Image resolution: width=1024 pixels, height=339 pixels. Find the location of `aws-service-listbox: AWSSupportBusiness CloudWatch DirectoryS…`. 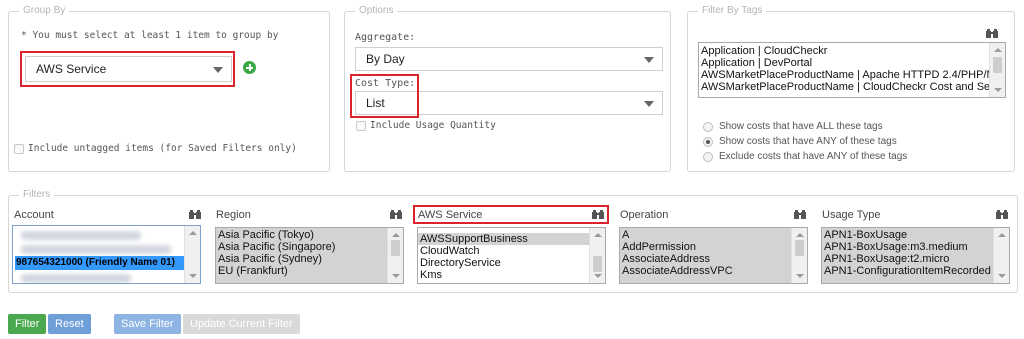

aws-service-listbox: AWSSupportBusiness CloudWatch DirectoryS… is located at coordinates (511, 255).